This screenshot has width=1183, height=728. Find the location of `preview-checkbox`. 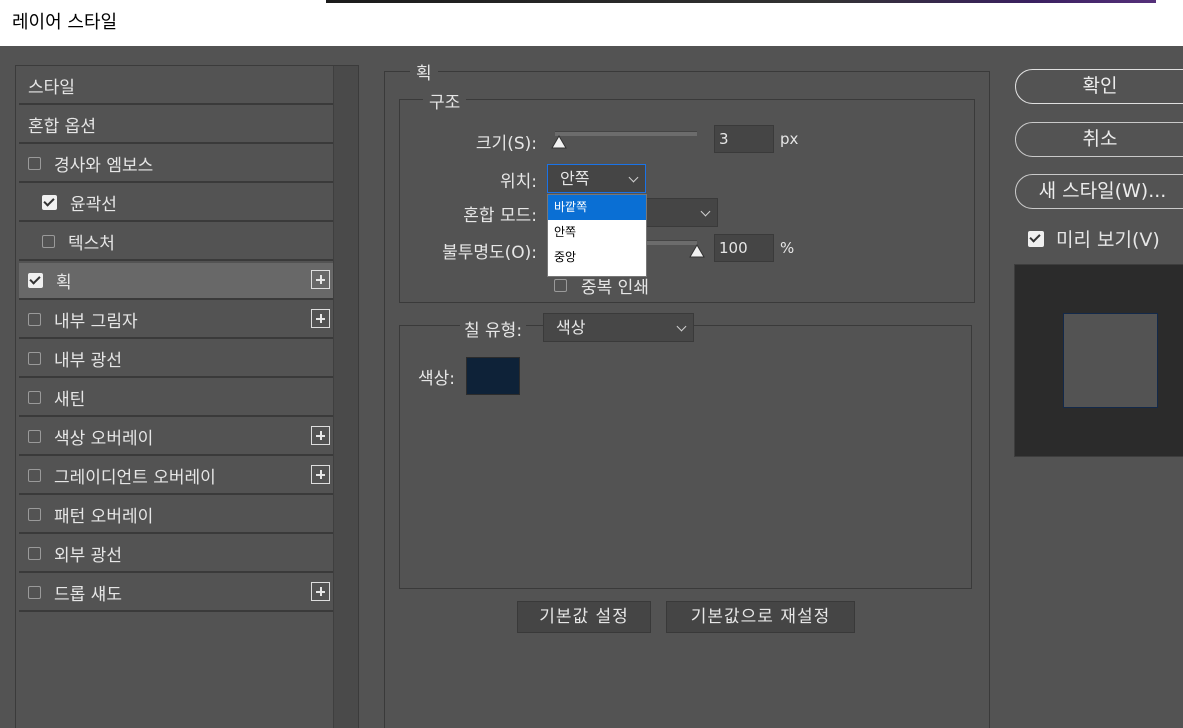

preview-checkbox is located at coordinates (1036, 238).